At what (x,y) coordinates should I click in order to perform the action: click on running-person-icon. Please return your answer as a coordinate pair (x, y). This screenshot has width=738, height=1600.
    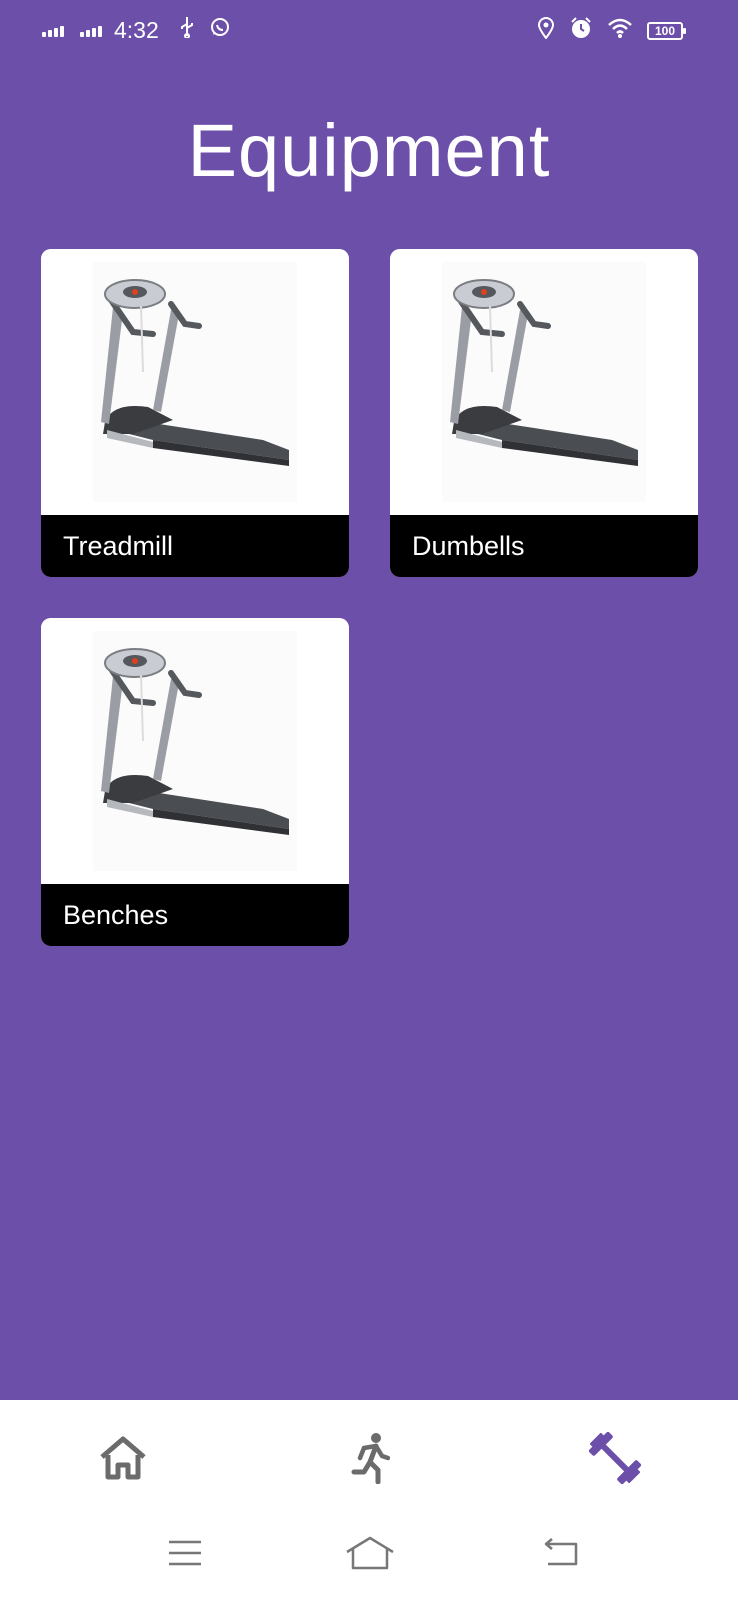
    Looking at the image, I should click on (370, 1460).